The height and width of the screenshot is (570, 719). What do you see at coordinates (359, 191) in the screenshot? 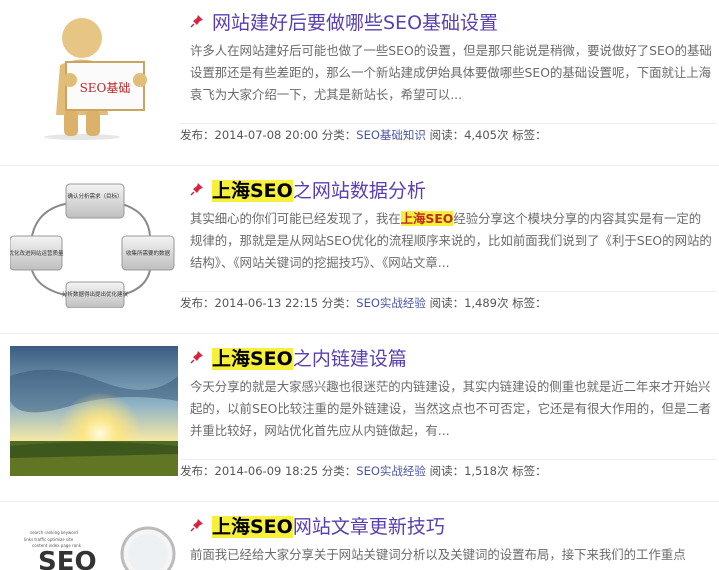
I see `post-title-text: 之网站数据分析` at bounding box center [359, 191].